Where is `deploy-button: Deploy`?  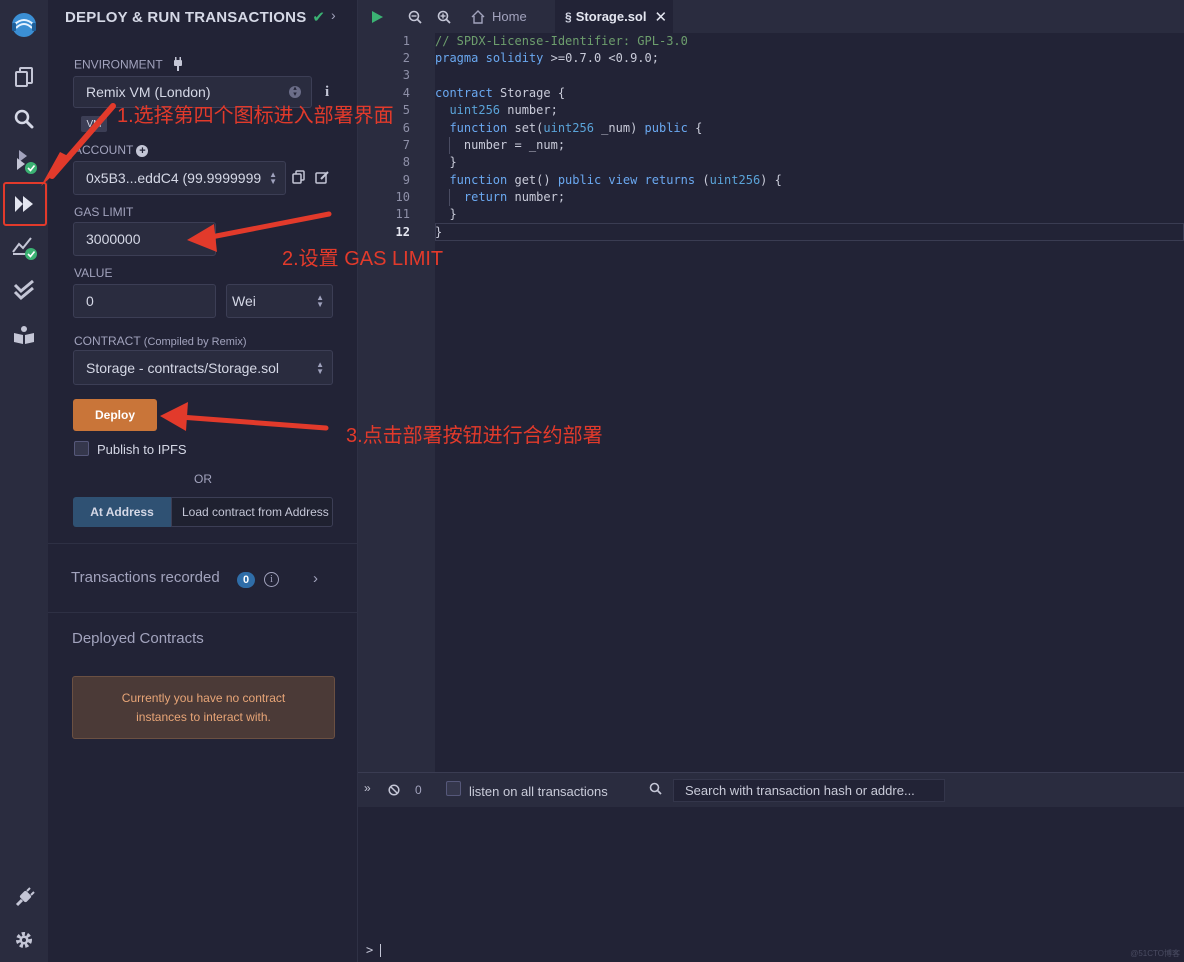 deploy-button: Deploy is located at coordinates (115, 415).